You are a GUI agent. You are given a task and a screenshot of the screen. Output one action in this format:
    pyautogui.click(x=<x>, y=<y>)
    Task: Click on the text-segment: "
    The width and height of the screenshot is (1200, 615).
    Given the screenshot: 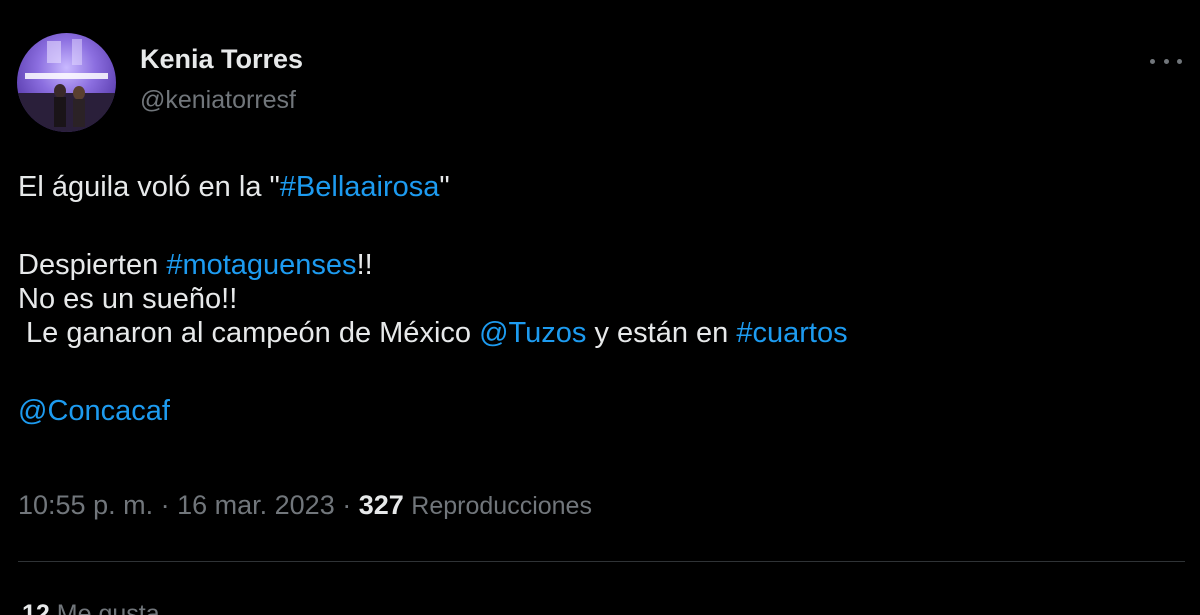 What is the action you would take?
    pyautogui.click(x=444, y=187)
    